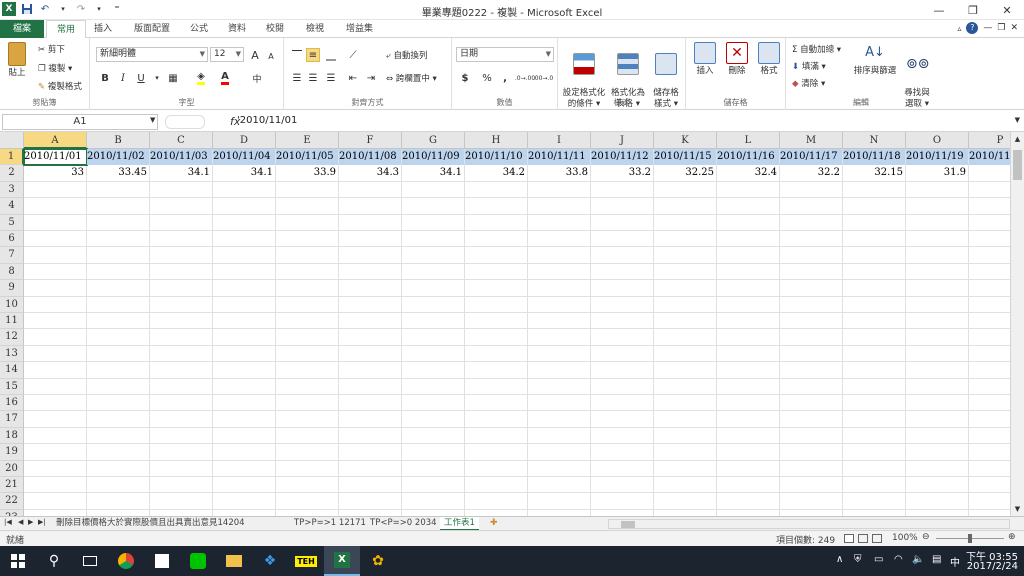 Image resolution: width=1024 pixels, height=576 pixels. What do you see at coordinates (181, 157) in the screenshot?
I see `cell-c1: 2010/11/03` at bounding box center [181, 157].